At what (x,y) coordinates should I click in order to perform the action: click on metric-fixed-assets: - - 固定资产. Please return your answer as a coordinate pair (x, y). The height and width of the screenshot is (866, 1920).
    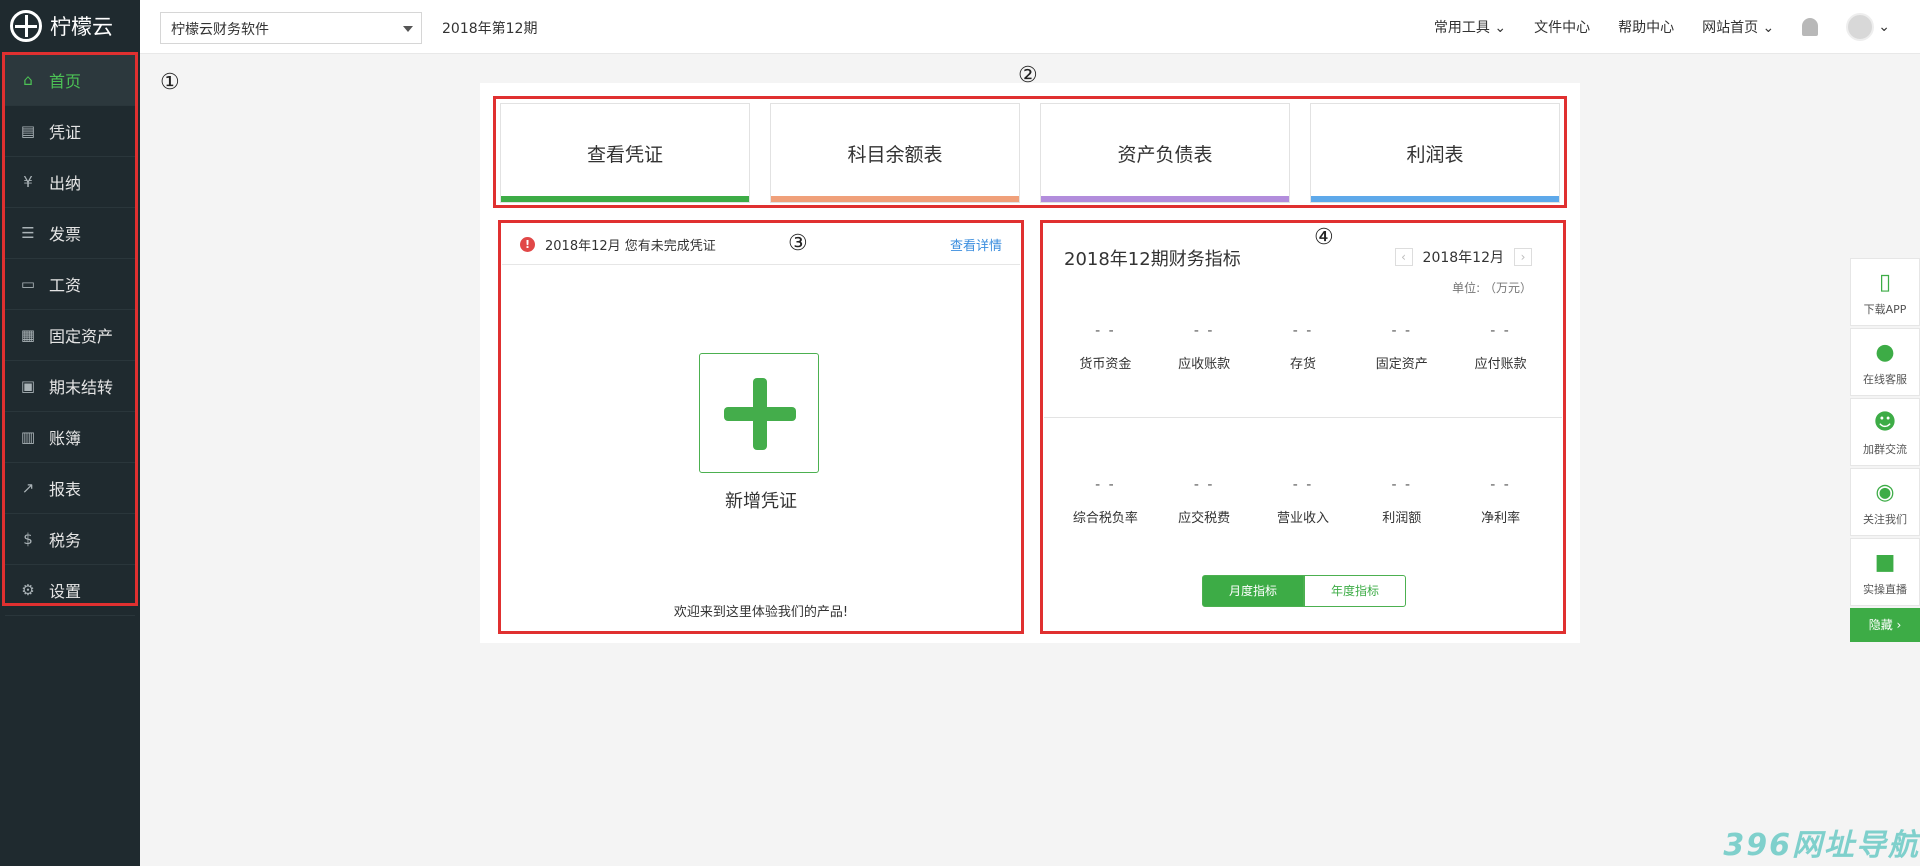
    Looking at the image, I should click on (1402, 347).